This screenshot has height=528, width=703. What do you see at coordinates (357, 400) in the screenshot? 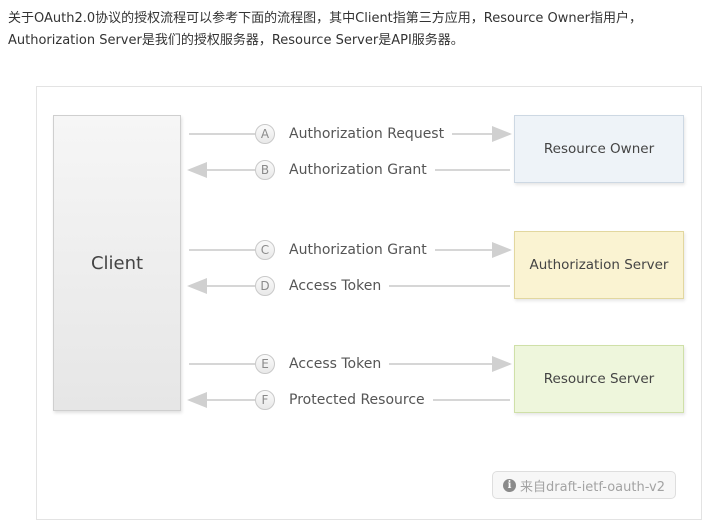
I see `flow-label: Protected Resource` at bounding box center [357, 400].